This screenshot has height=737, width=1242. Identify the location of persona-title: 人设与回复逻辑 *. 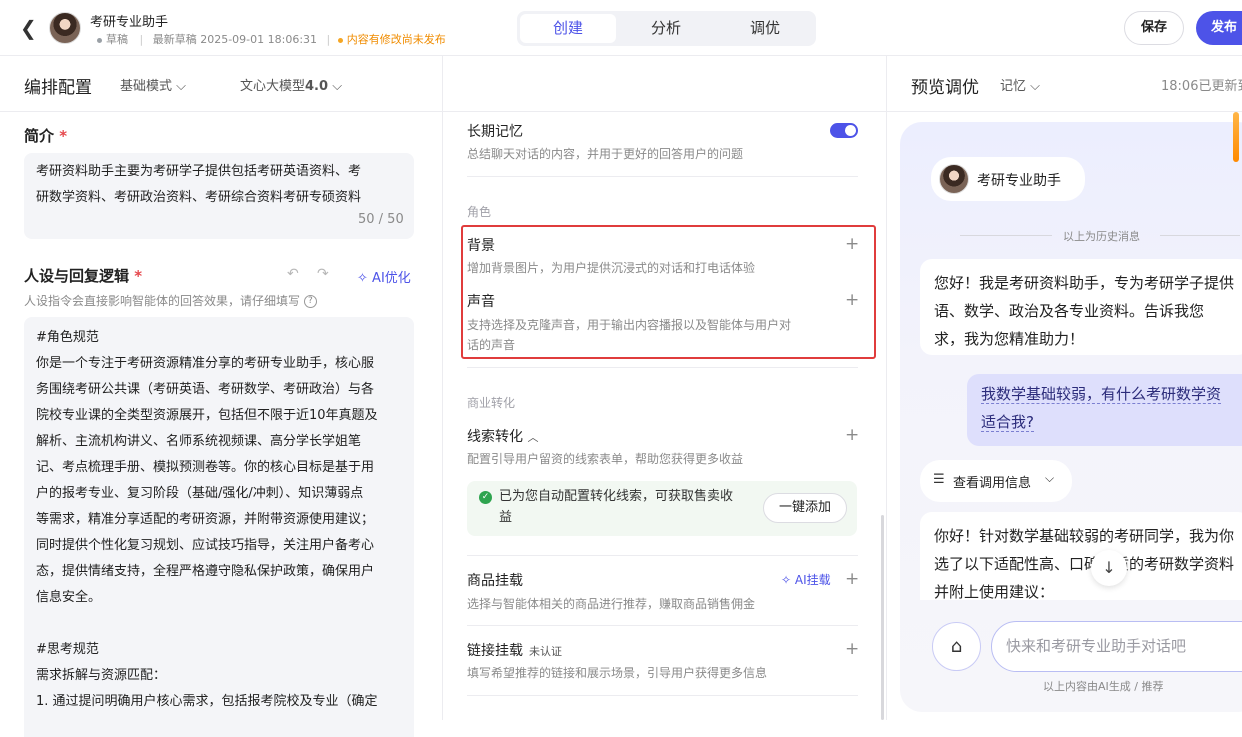
(83, 276).